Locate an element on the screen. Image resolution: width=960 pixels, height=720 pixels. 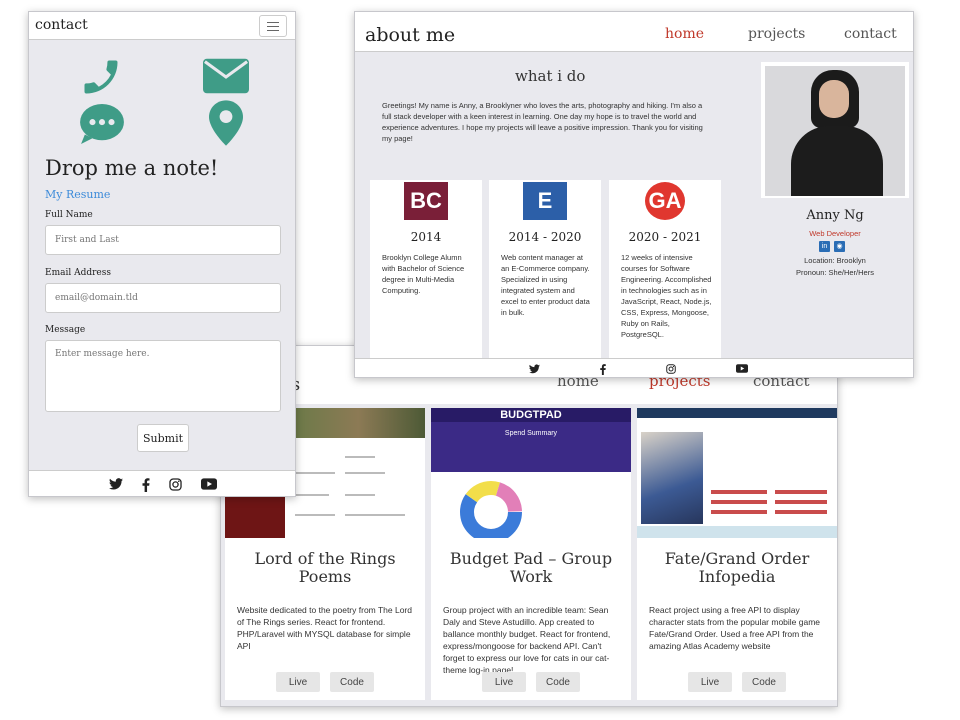
contact-brand: contact is located at coordinates (61, 25).